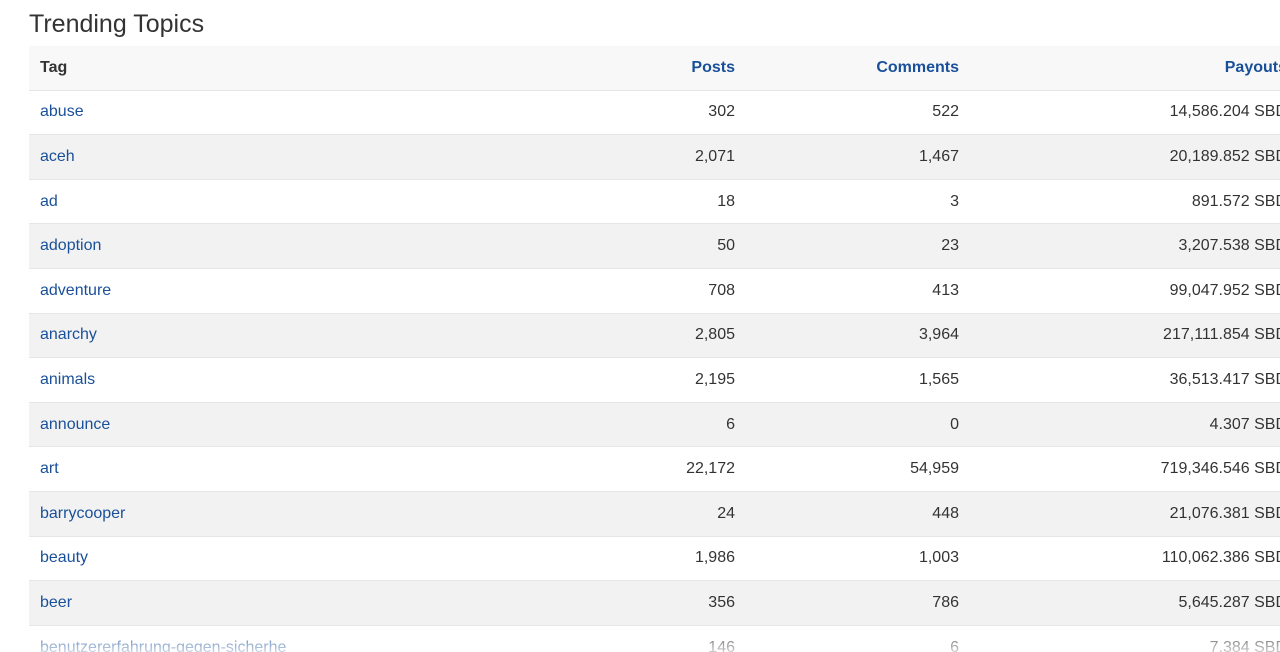  What do you see at coordinates (1125, 380) in the screenshot?
I see `payouts-cell: 36,513.417 SBD` at bounding box center [1125, 380].